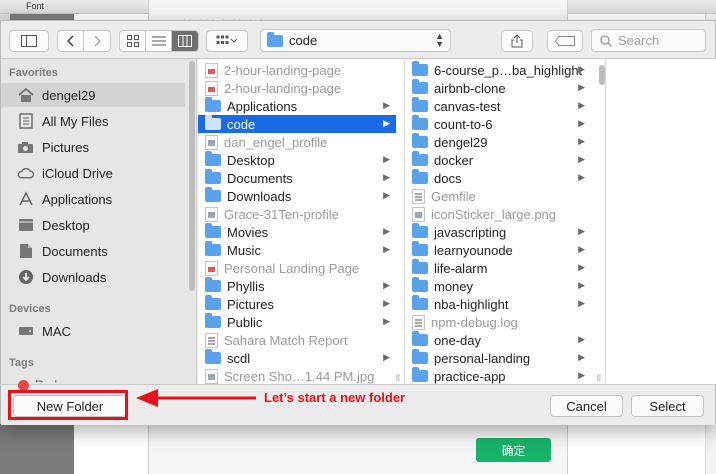 Image resolution: width=716 pixels, height=474 pixels. I want to click on sidebar-item-desktop: Desktop, so click(93, 225).